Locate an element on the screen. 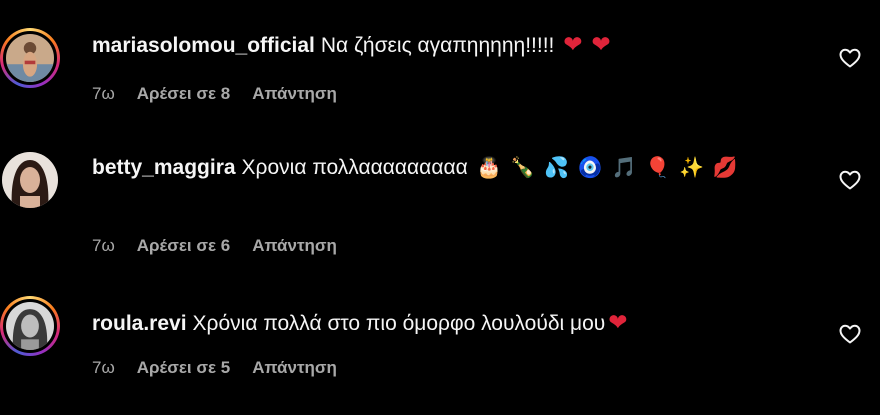 Image resolution: width=880 pixels, height=415 pixels. droplets-emoji: 💦 is located at coordinates (556, 167).